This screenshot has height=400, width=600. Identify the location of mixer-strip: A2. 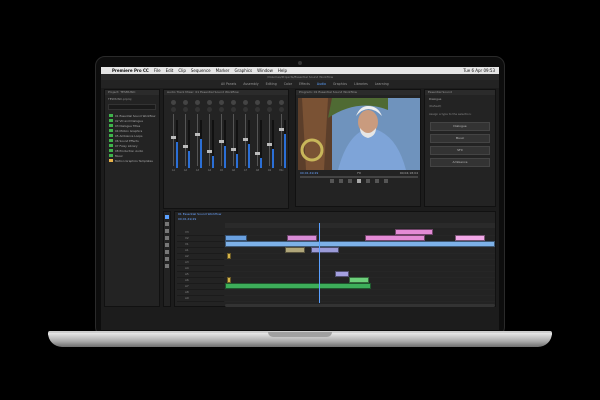
(185, 151).